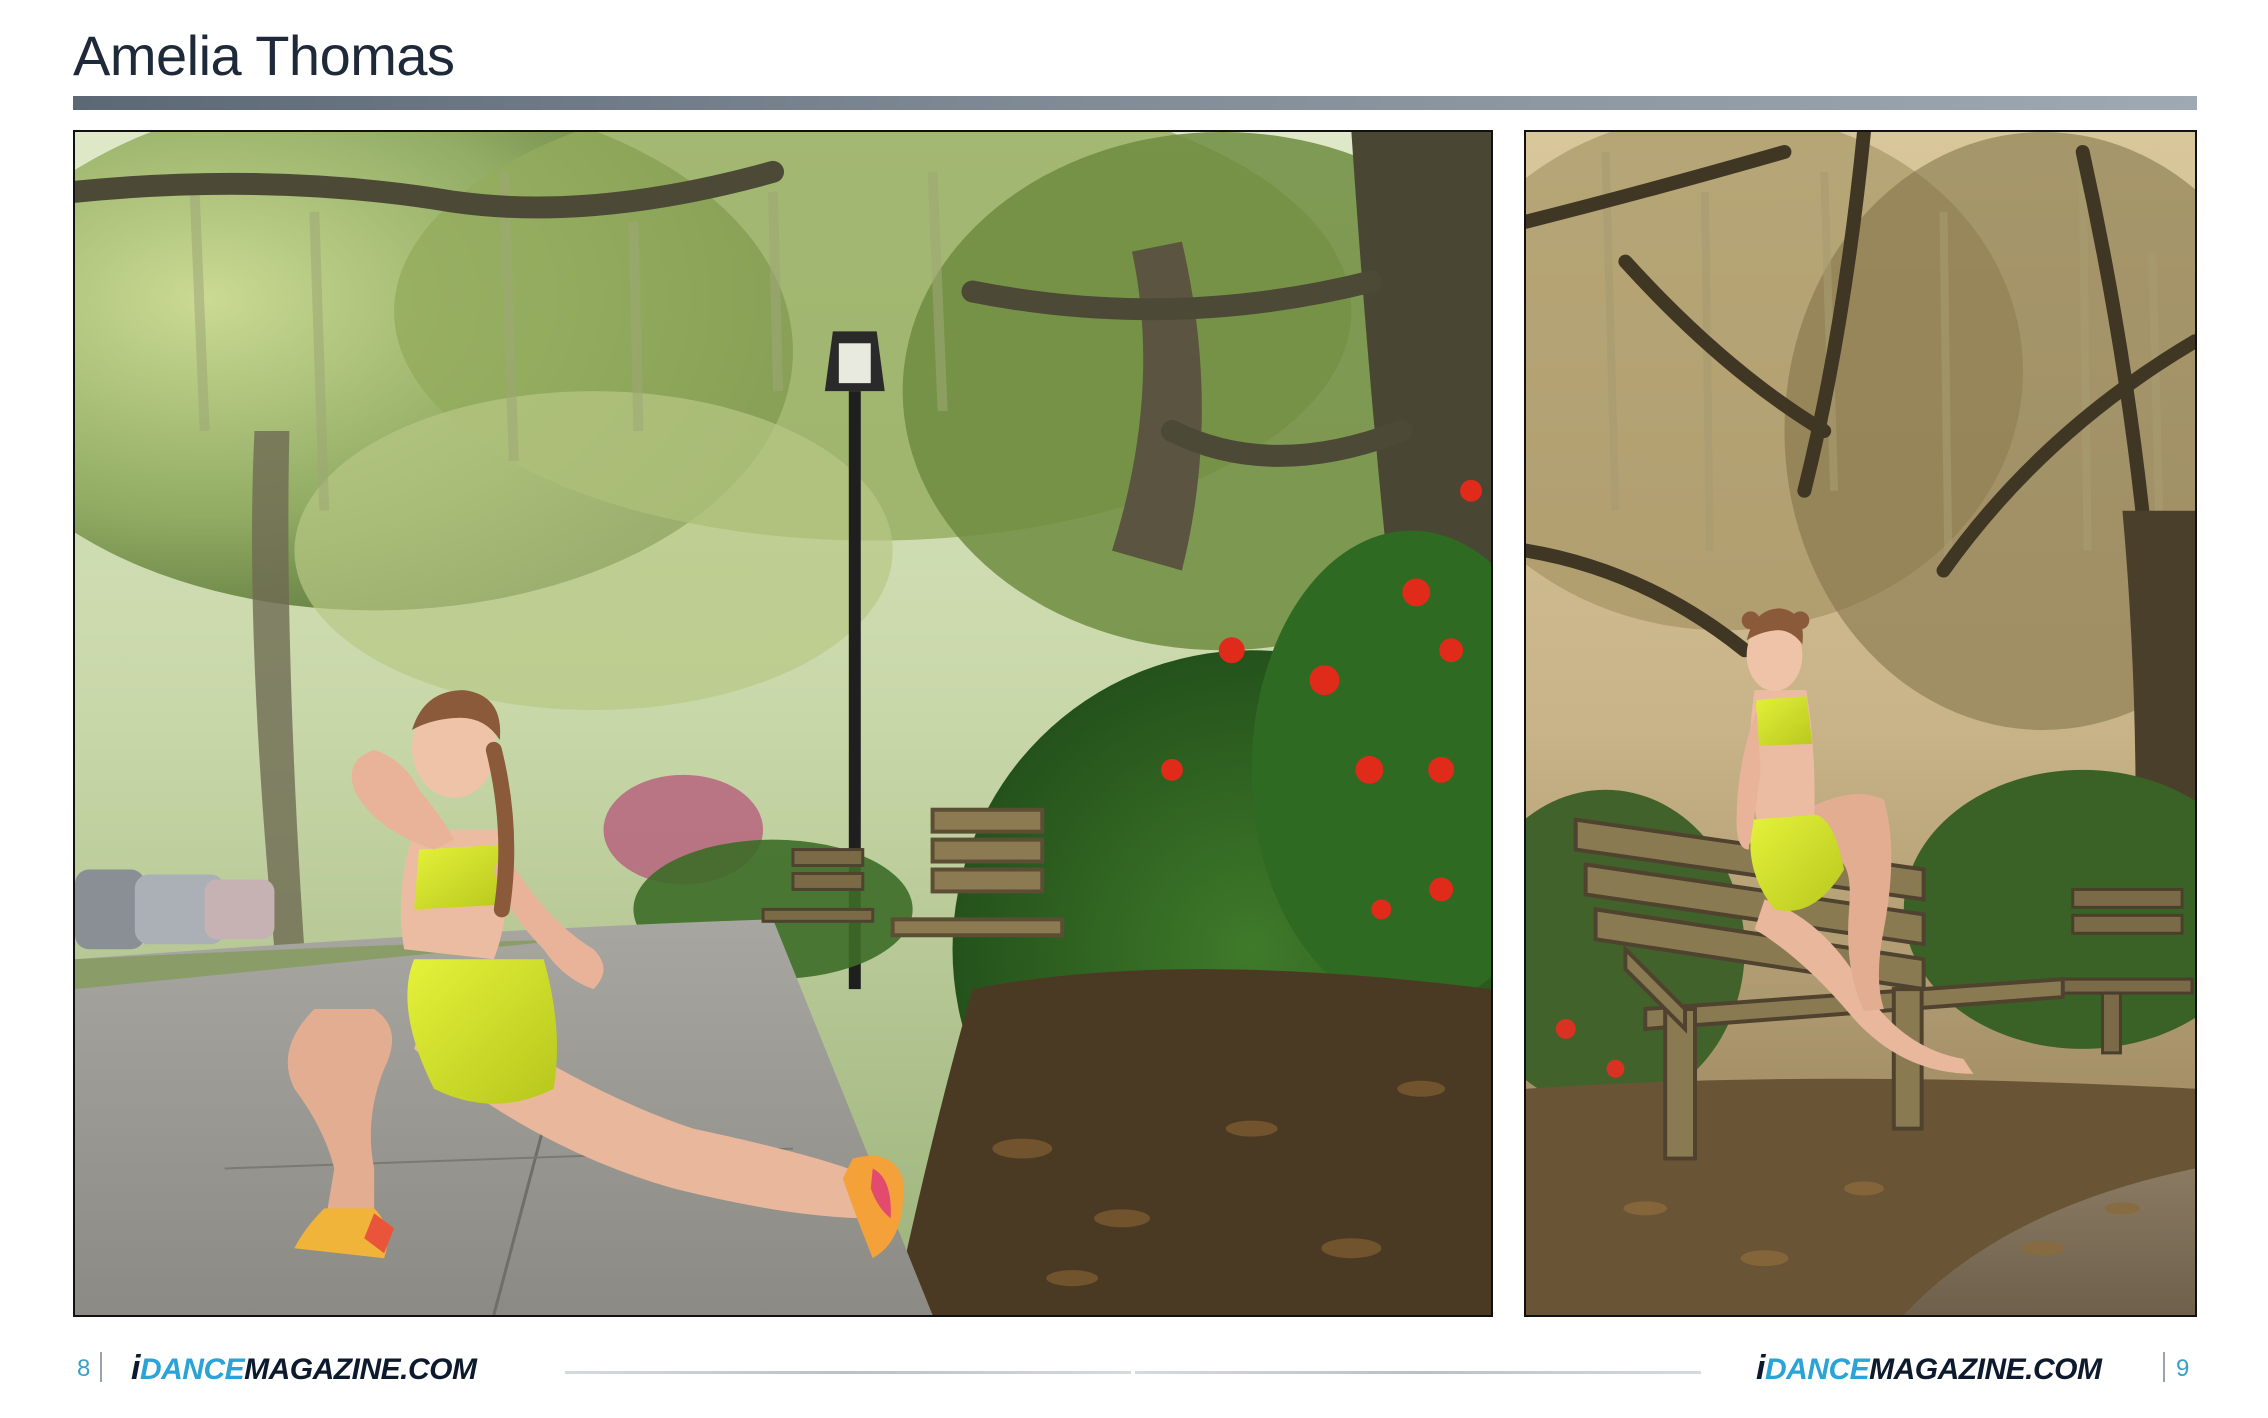  What do you see at coordinates (84, 1368) in the screenshot?
I see `left-page-number: 8` at bounding box center [84, 1368].